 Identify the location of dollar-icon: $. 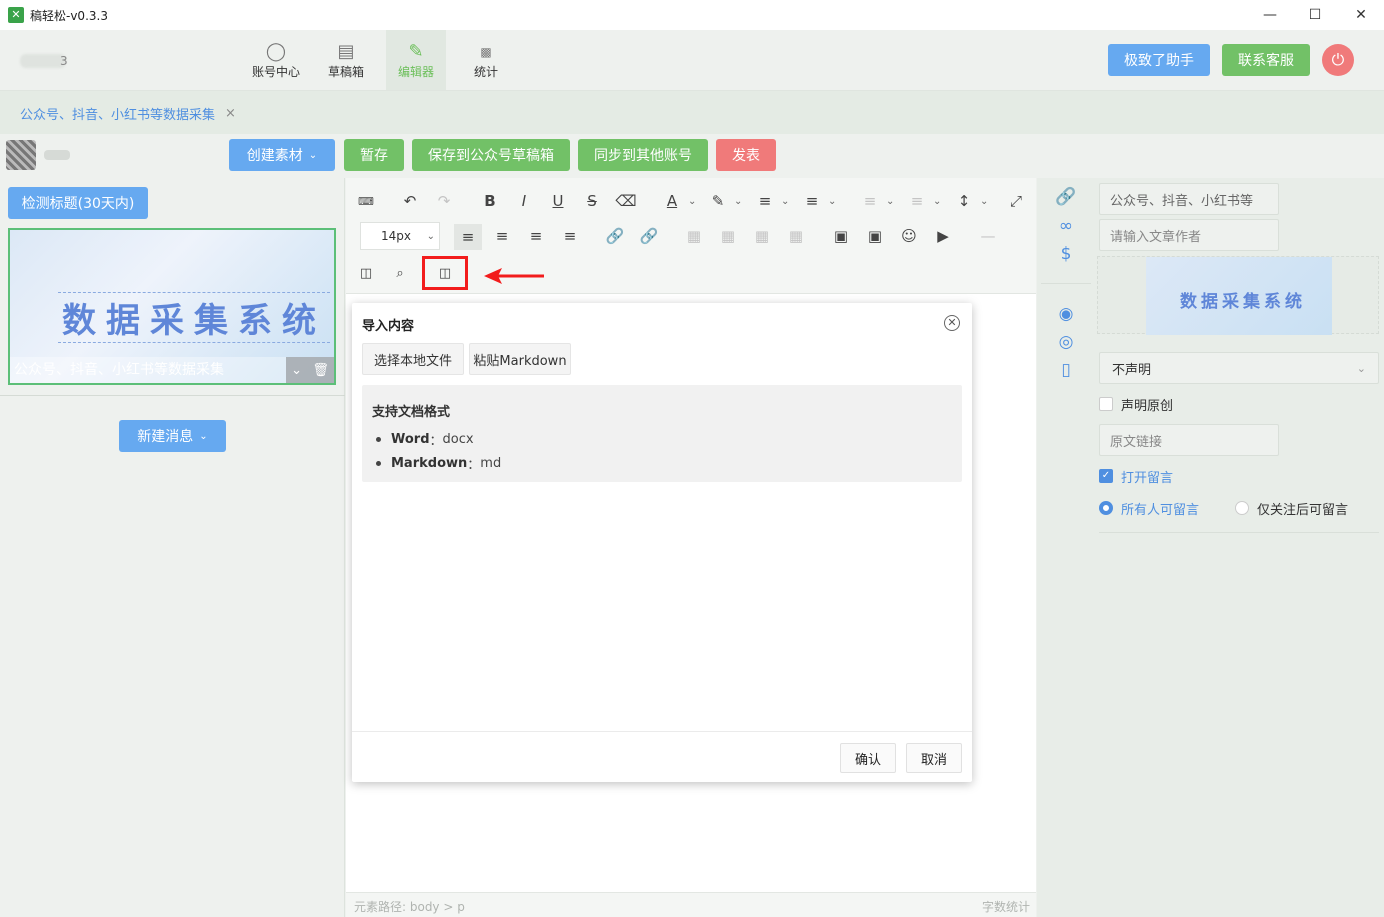
(1066, 254).